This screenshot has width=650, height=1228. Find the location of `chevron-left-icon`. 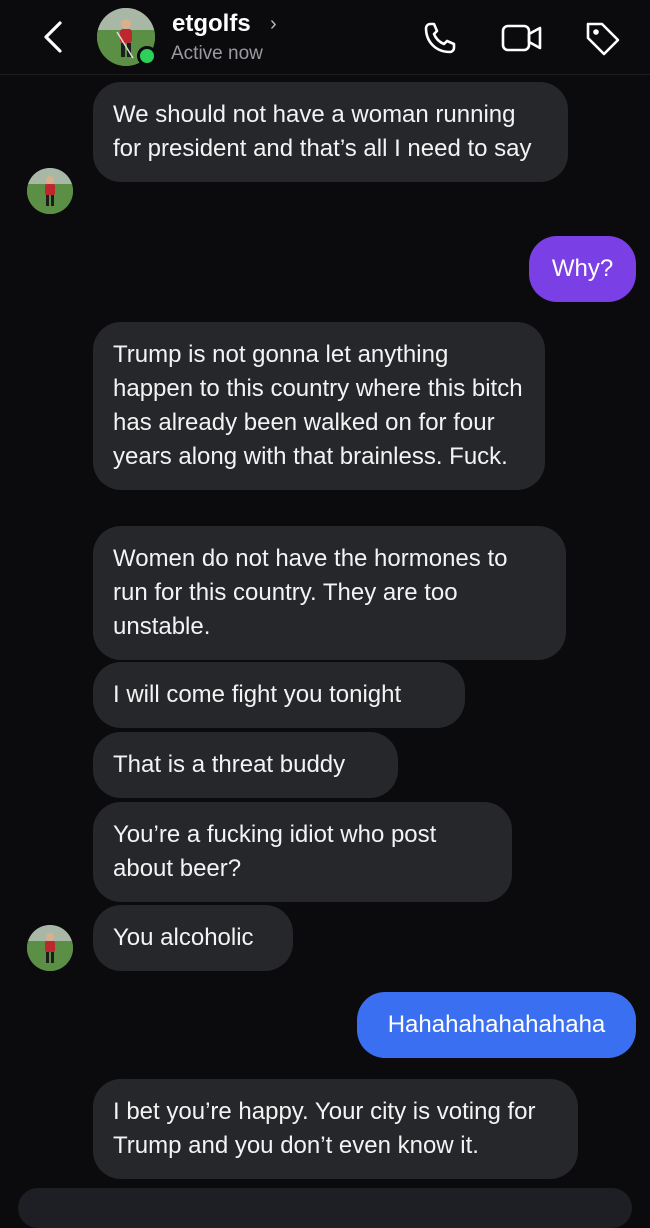

chevron-left-icon is located at coordinates (53, 37).